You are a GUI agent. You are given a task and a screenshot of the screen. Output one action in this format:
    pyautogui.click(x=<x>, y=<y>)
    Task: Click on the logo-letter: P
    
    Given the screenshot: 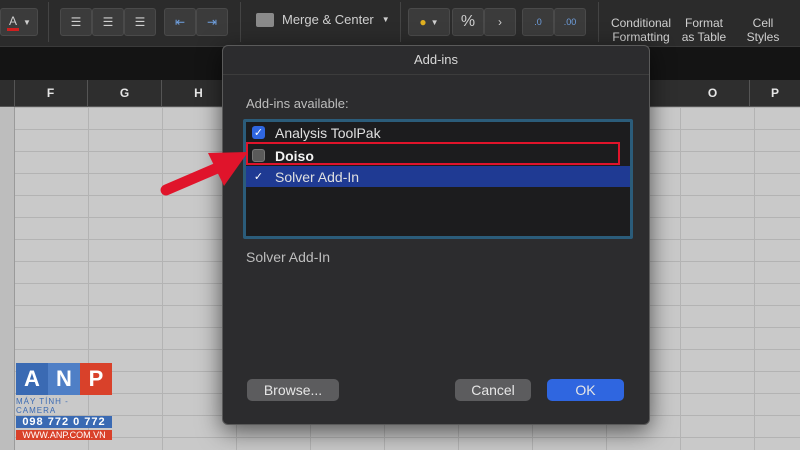 What is the action you would take?
    pyautogui.click(x=96, y=379)
    